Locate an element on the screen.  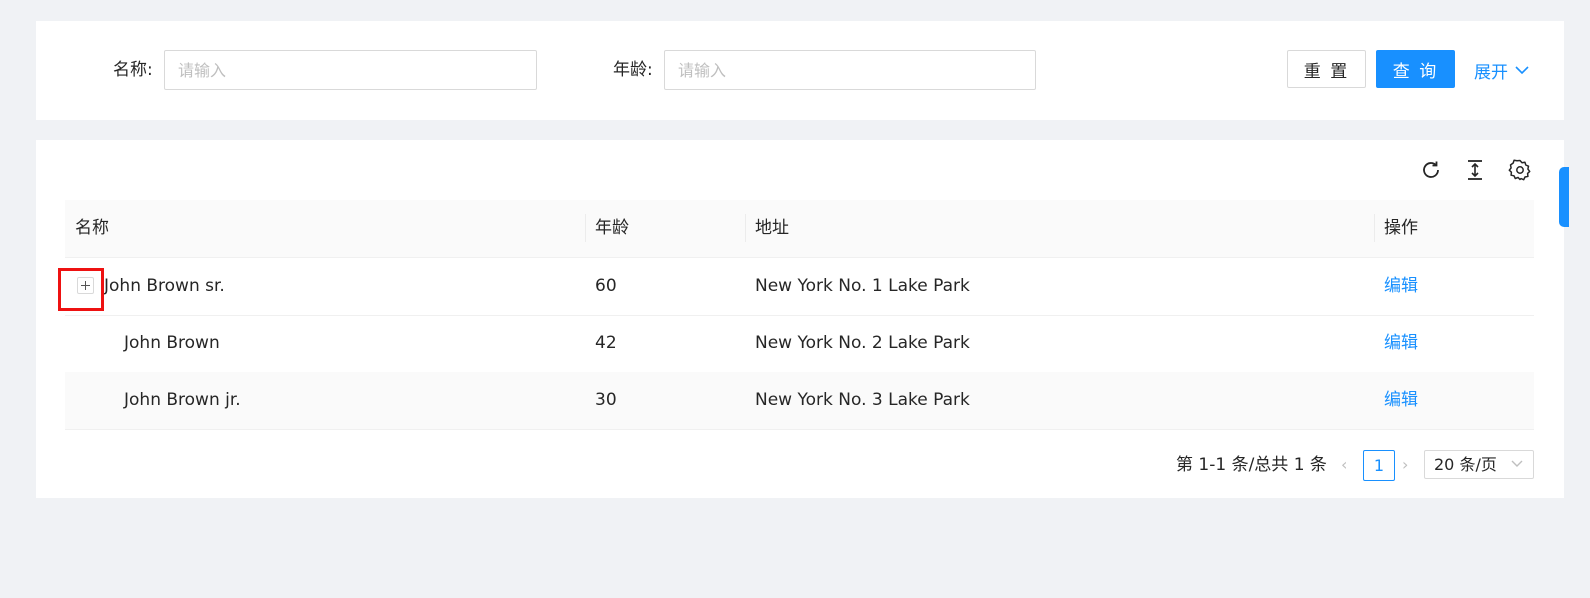
cell-address: New York No. 3 Lake Park is located at coordinates (862, 400).